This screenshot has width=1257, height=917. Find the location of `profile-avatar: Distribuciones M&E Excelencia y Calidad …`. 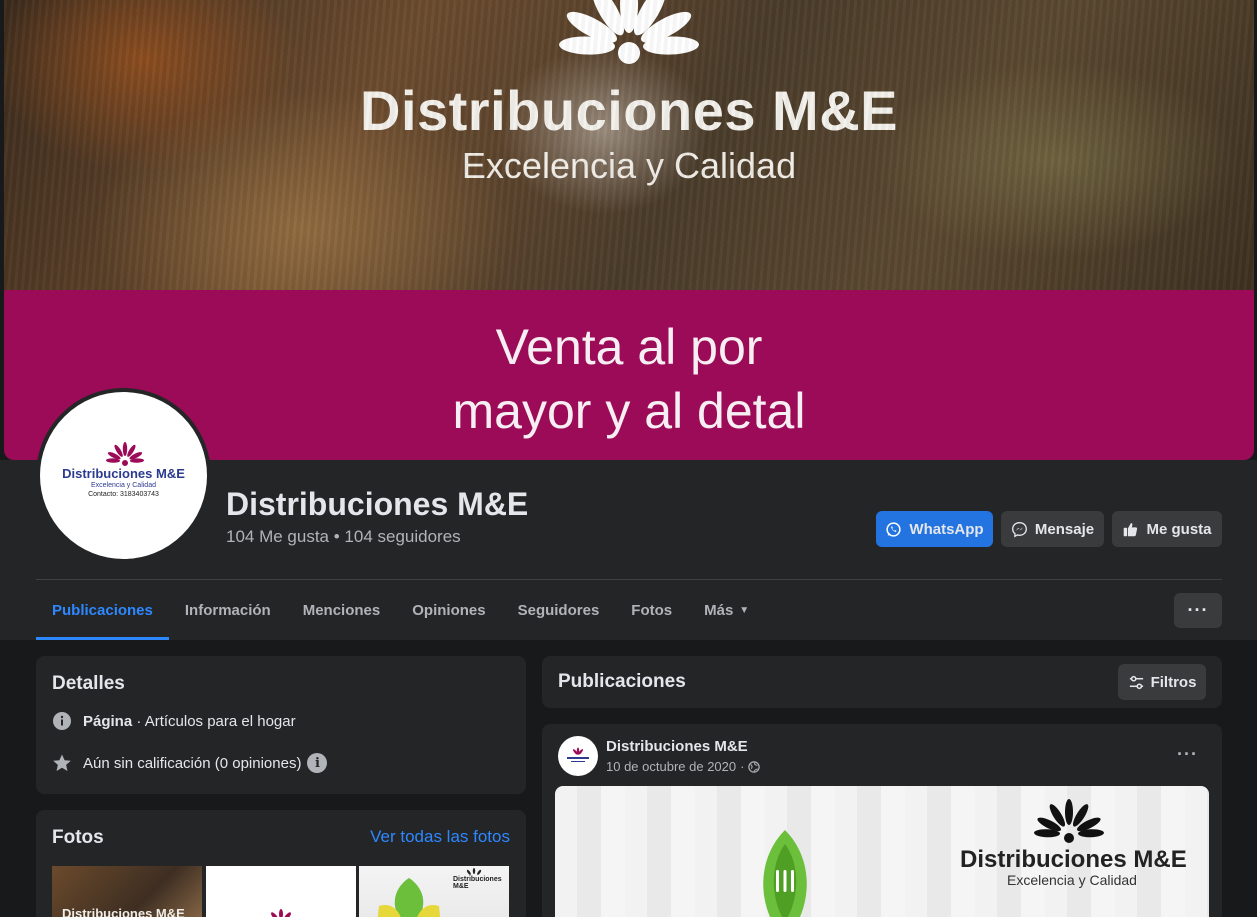

profile-avatar: Distribuciones M&E Excelencia y Calidad … is located at coordinates (123, 475).